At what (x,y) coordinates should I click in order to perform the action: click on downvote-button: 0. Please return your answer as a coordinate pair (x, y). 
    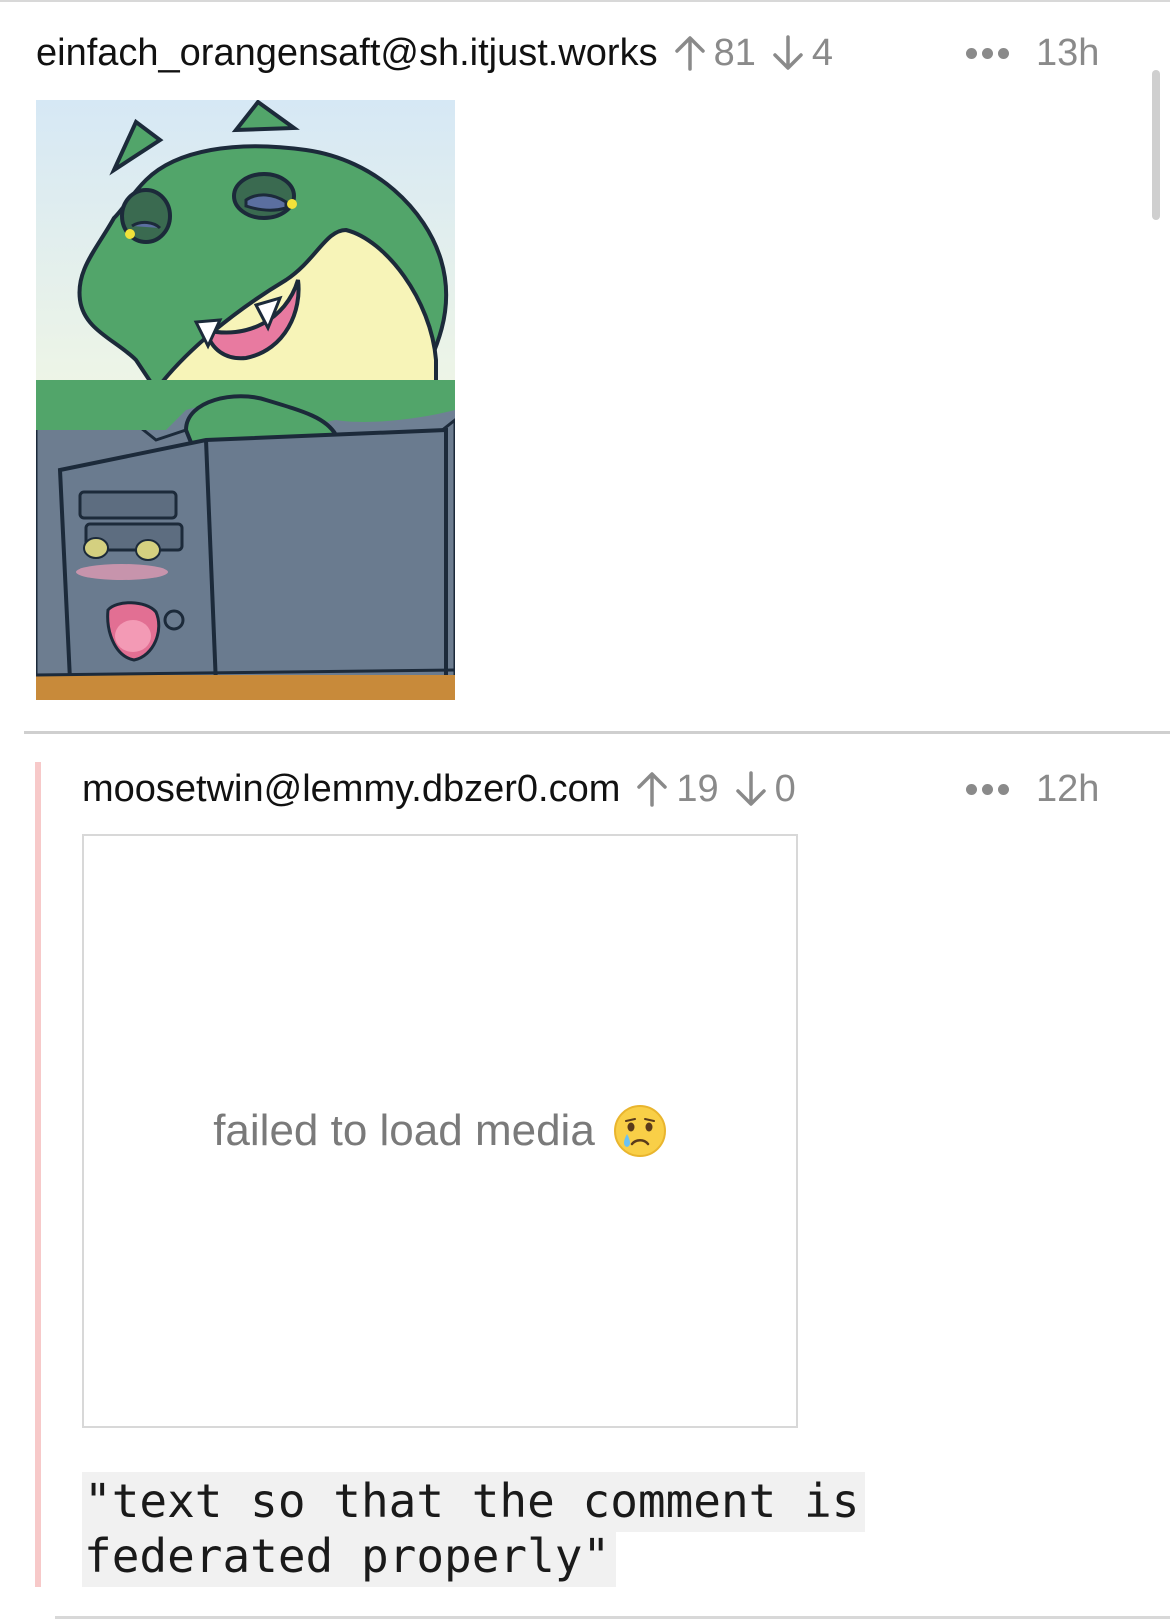
    Looking at the image, I should click on (764, 789).